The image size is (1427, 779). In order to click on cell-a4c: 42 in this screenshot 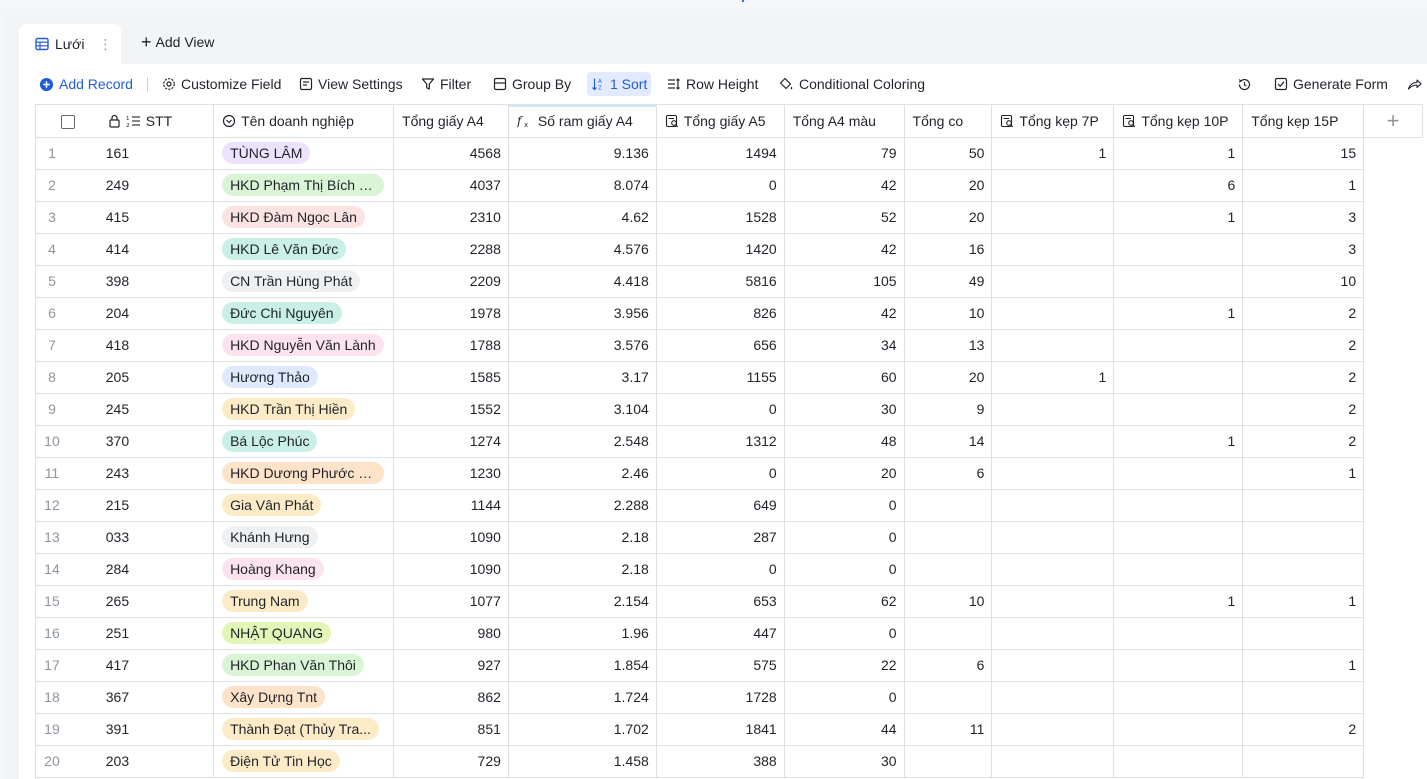, I will do `click(844, 313)`.